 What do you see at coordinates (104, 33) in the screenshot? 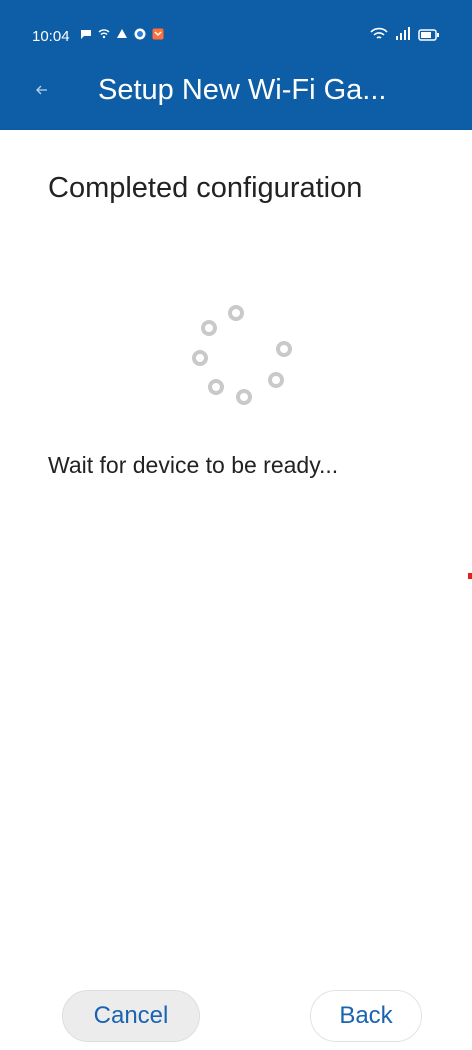
I see `wifi-calling-icon` at bounding box center [104, 33].